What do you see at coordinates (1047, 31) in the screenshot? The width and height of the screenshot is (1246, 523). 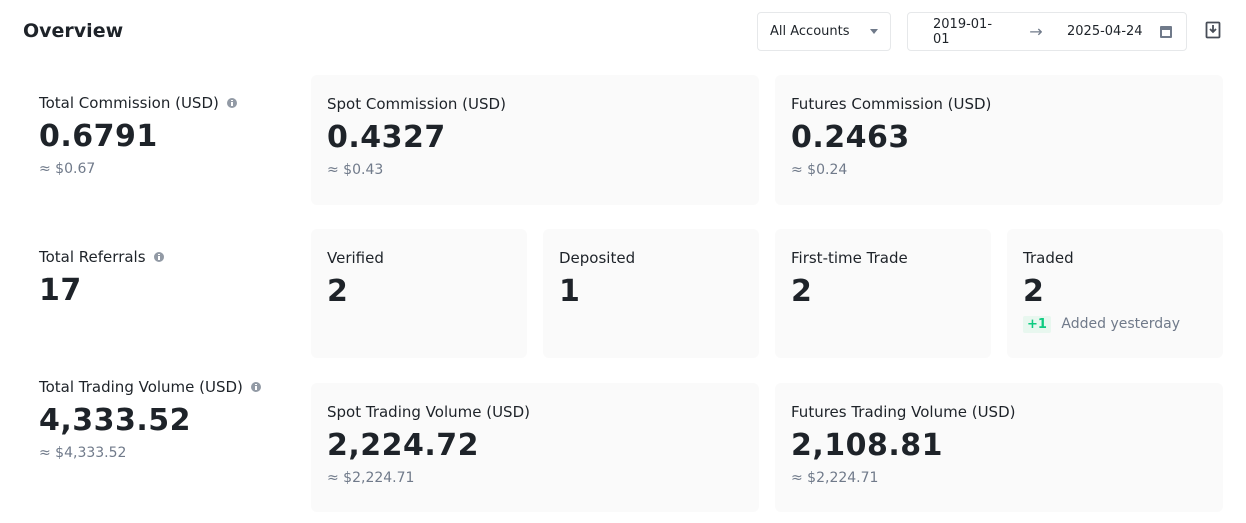 I see `date-range-picker: 2019-01-01 → 2025-04-24` at bounding box center [1047, 31].